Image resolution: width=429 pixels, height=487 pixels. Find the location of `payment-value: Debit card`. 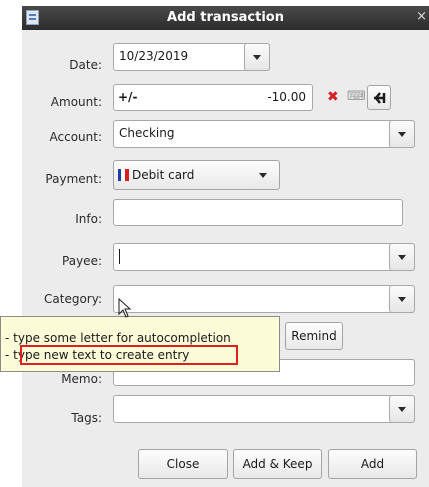

payment-value: Debit card is located at coordinates (163, 175).